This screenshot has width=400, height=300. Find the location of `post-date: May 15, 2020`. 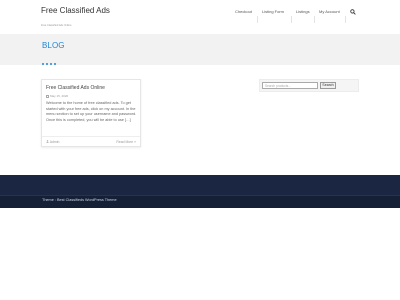

post-date: May 15, 2020 is located at coordinates (57, 96).